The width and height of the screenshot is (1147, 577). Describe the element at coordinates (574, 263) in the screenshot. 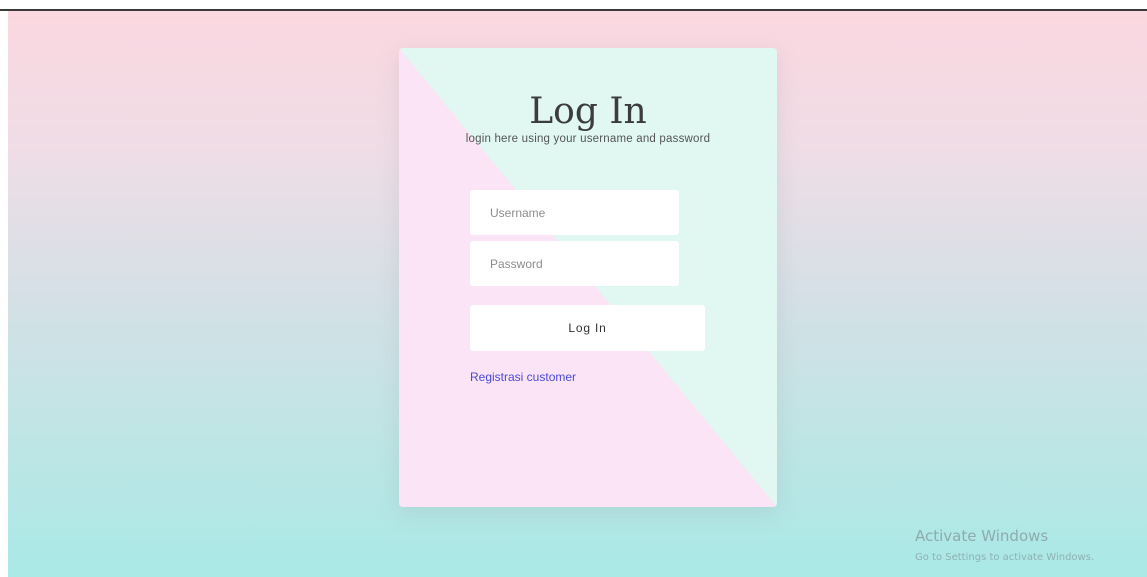

I see `password-input` at that location.